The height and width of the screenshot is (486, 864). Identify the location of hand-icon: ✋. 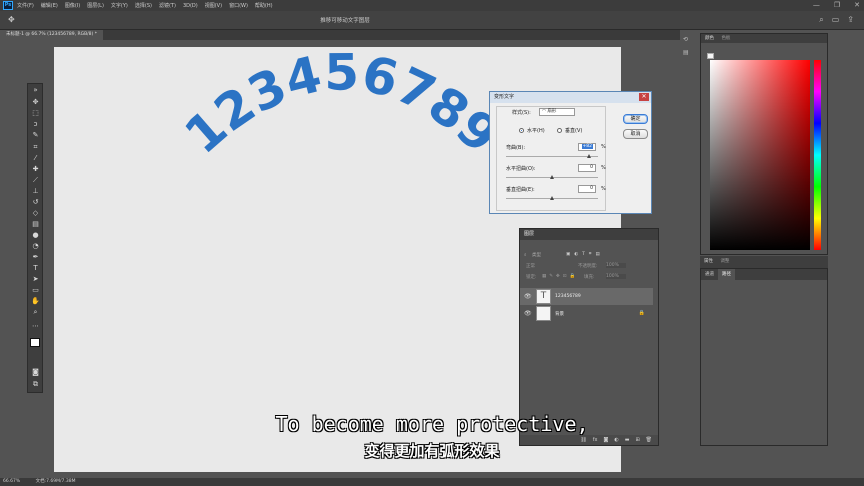
(35, 301).